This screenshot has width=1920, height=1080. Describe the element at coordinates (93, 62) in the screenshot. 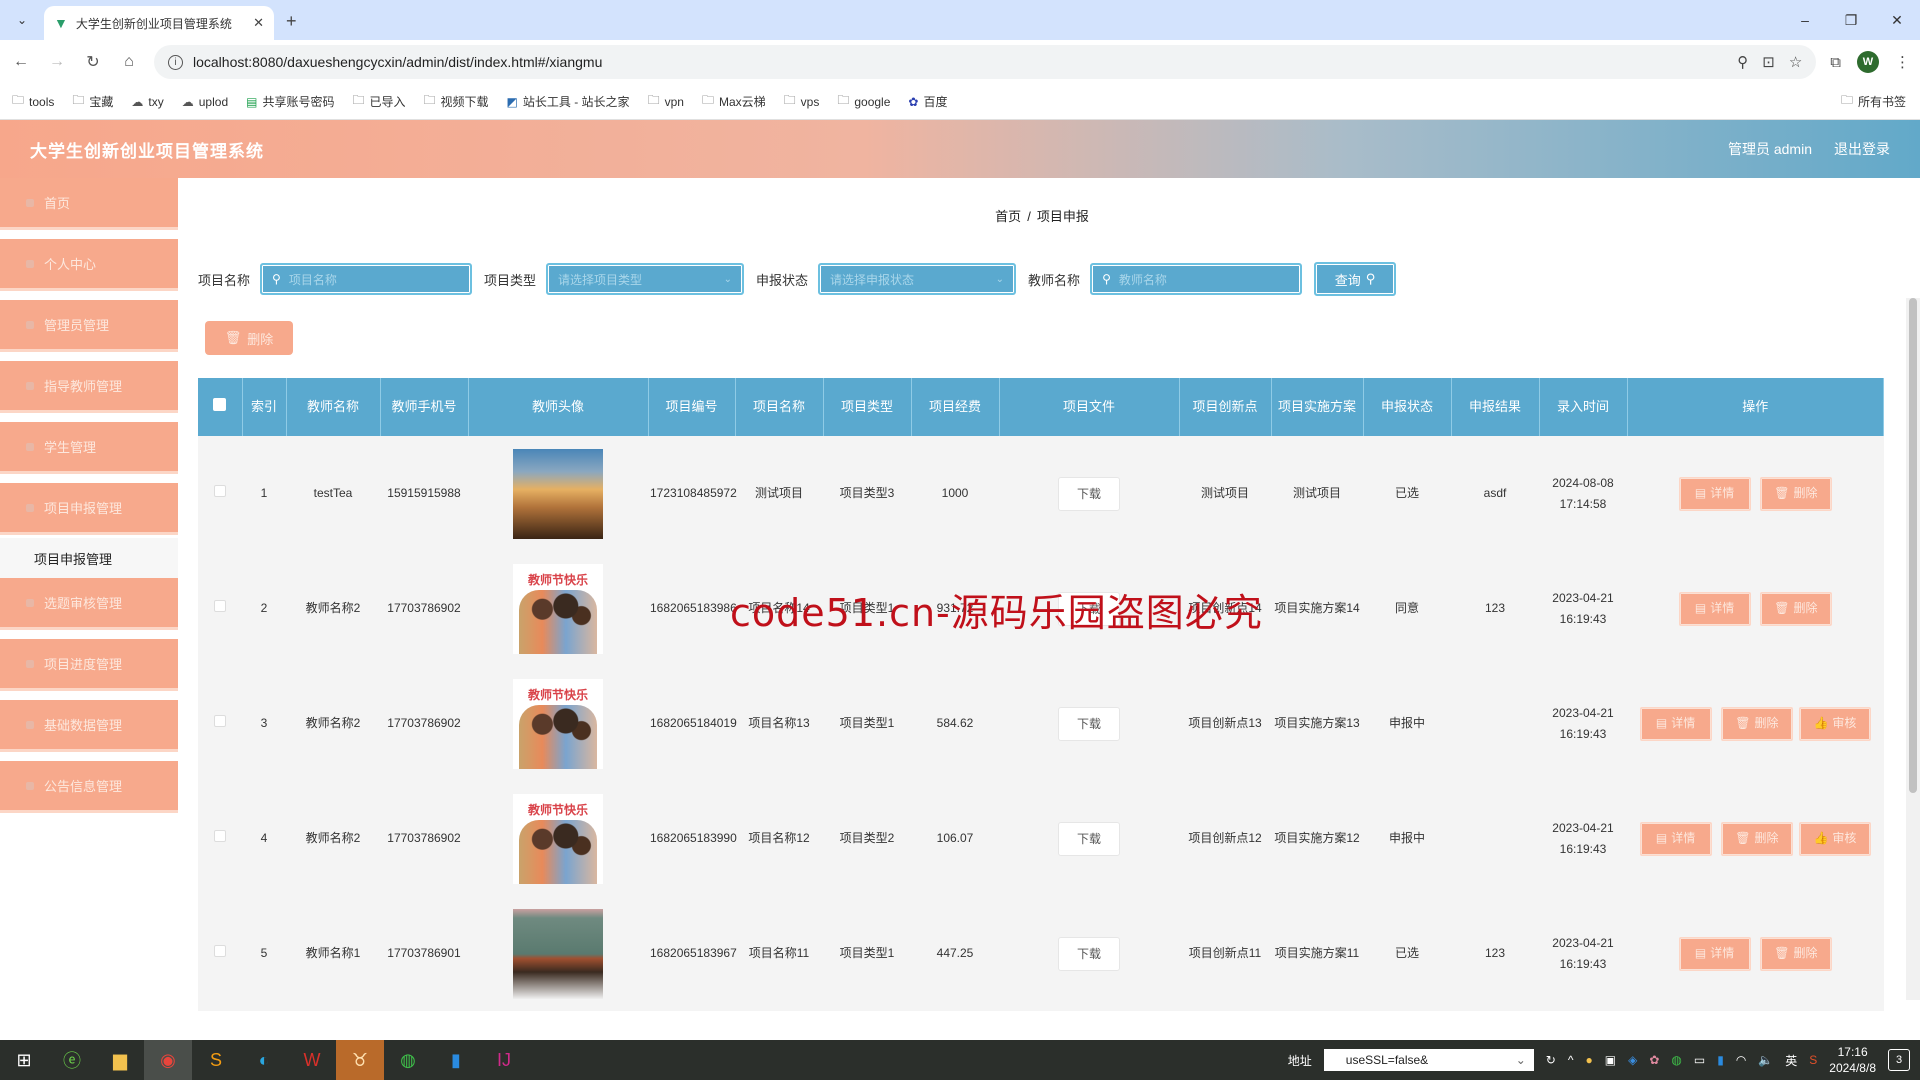

I see `reload-button: ↻` at that location.